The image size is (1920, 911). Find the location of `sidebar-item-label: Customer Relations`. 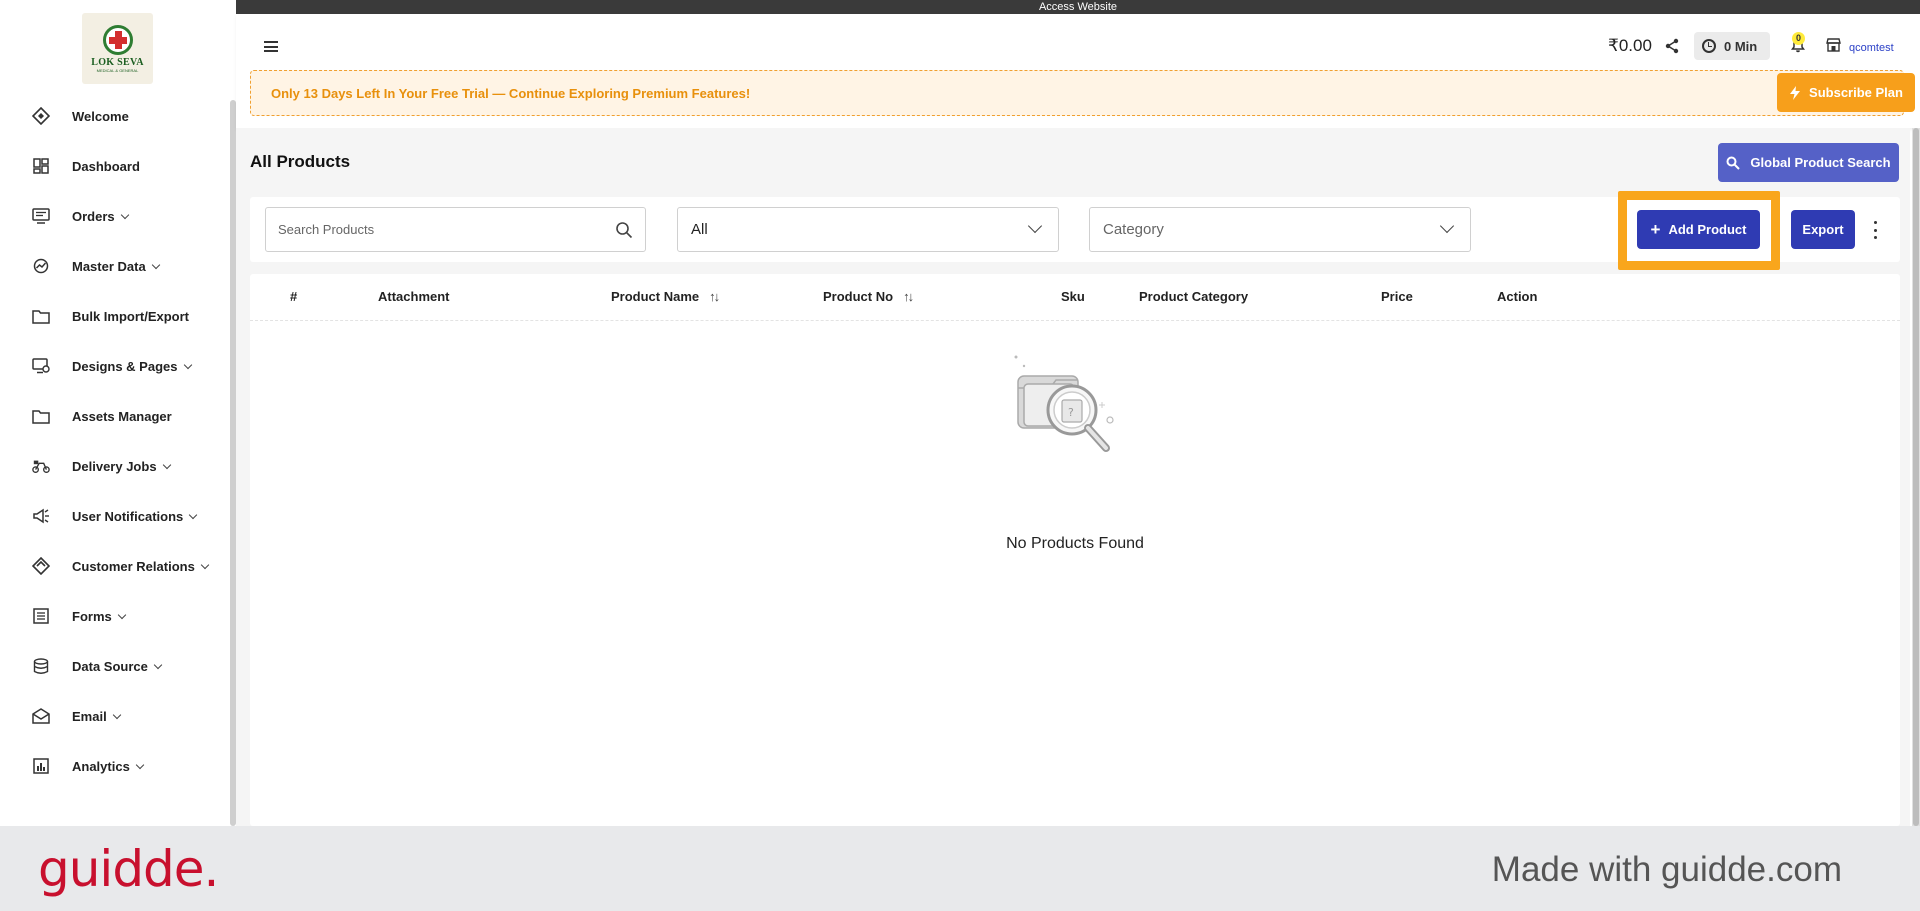

sidebar-item-label: Customer Relations is located at coordinates (141, 566).